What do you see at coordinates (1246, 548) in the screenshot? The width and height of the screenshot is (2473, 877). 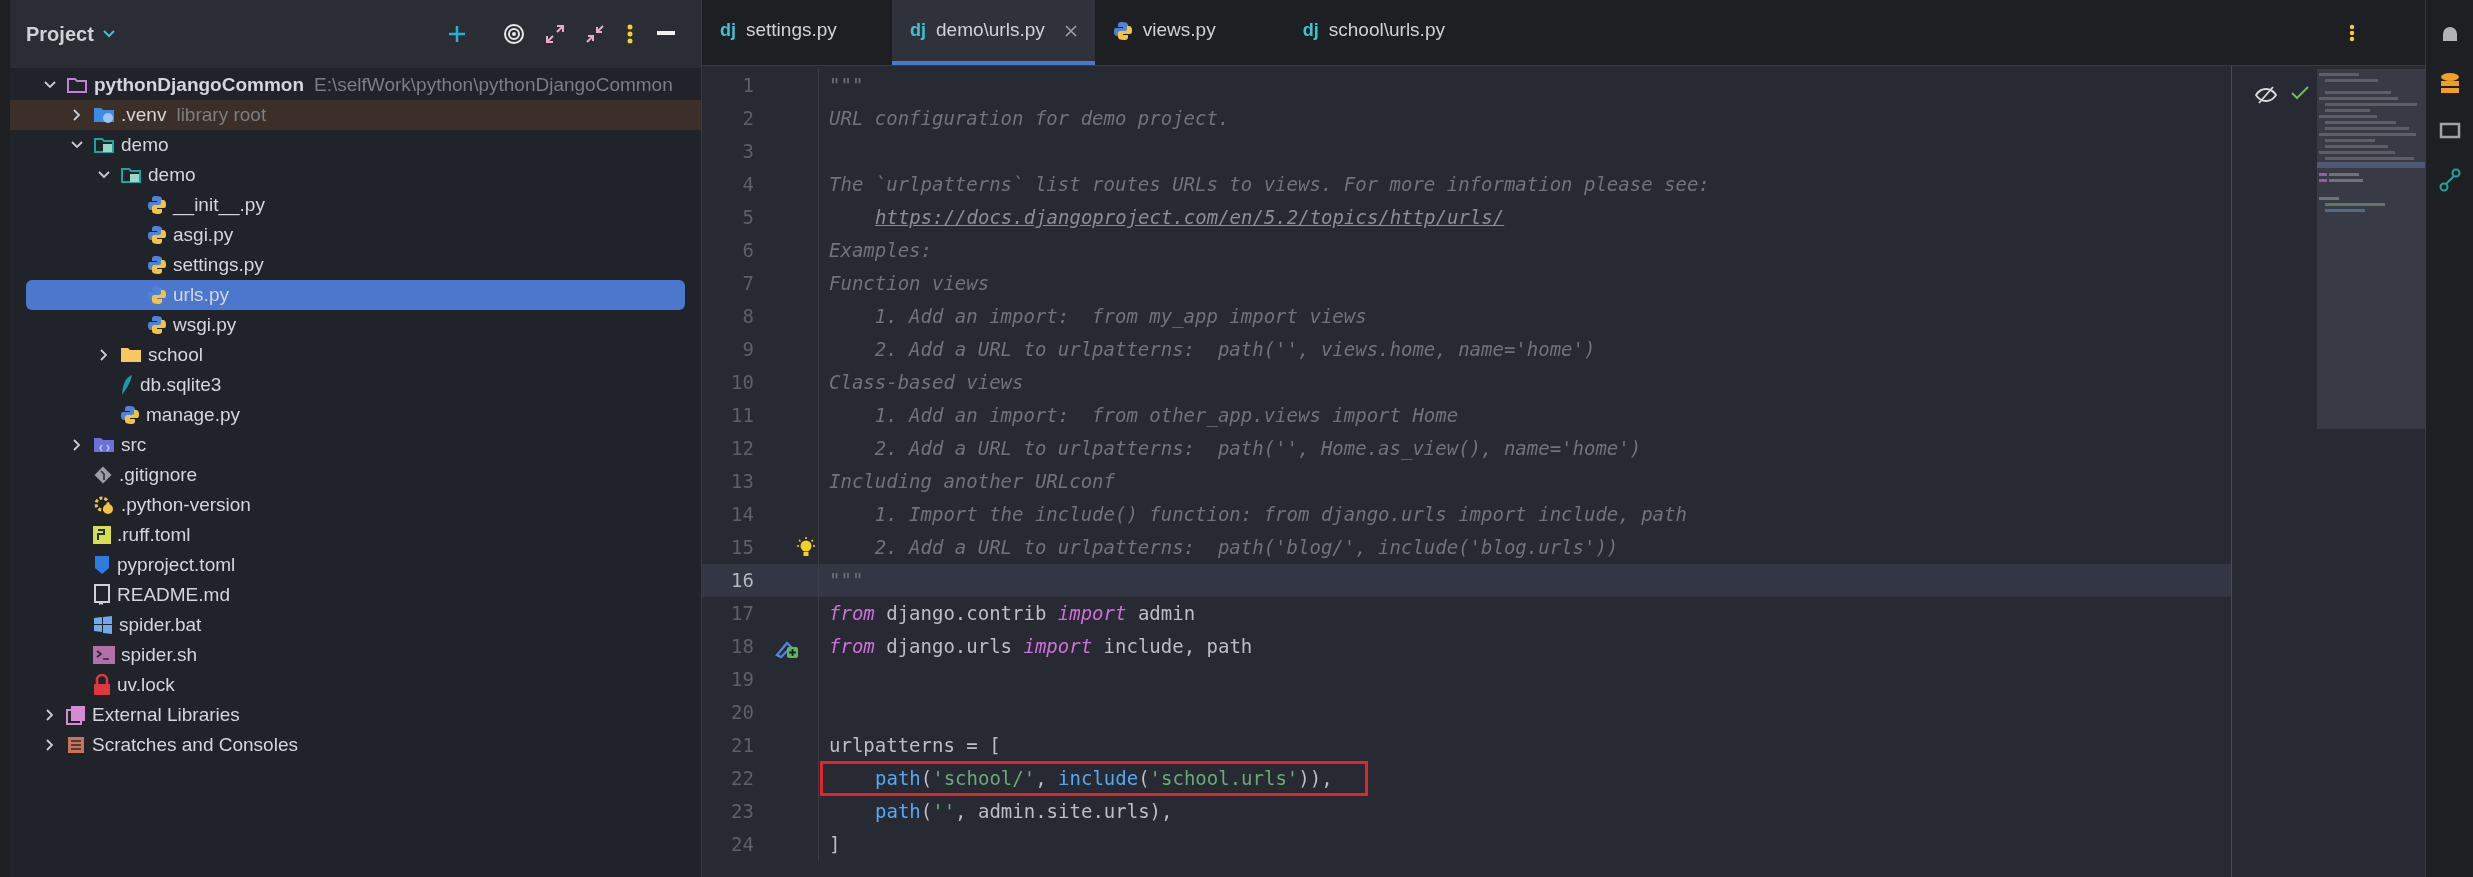 I see `code-line: 2. Add a URL to urlpatterns: path('blog/', include('blog.urls'))` at bounding box center [1246, 548].